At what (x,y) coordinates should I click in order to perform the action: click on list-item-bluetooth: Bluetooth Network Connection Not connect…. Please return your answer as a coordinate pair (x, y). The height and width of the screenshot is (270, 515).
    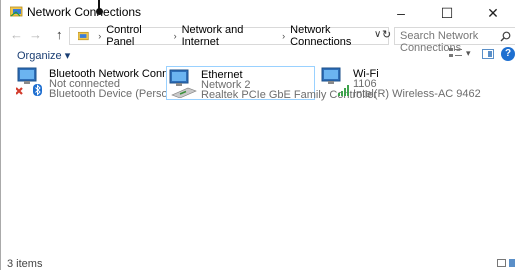
    Looking at the image, I should click on (118, 83).